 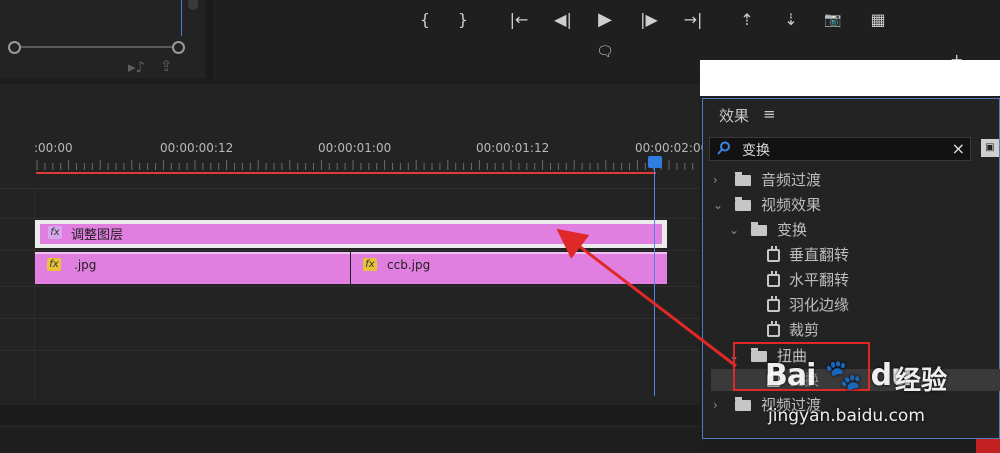 I want to click on watermark-url: jingyan.baidu.com, so click(x=846, y=416).